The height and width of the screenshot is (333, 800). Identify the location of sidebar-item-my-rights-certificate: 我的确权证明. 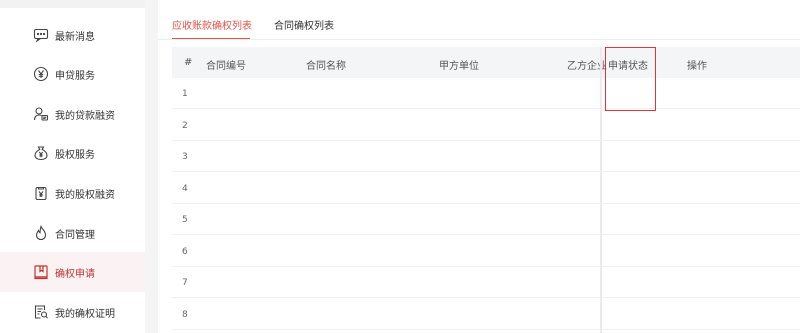
(72, 312).